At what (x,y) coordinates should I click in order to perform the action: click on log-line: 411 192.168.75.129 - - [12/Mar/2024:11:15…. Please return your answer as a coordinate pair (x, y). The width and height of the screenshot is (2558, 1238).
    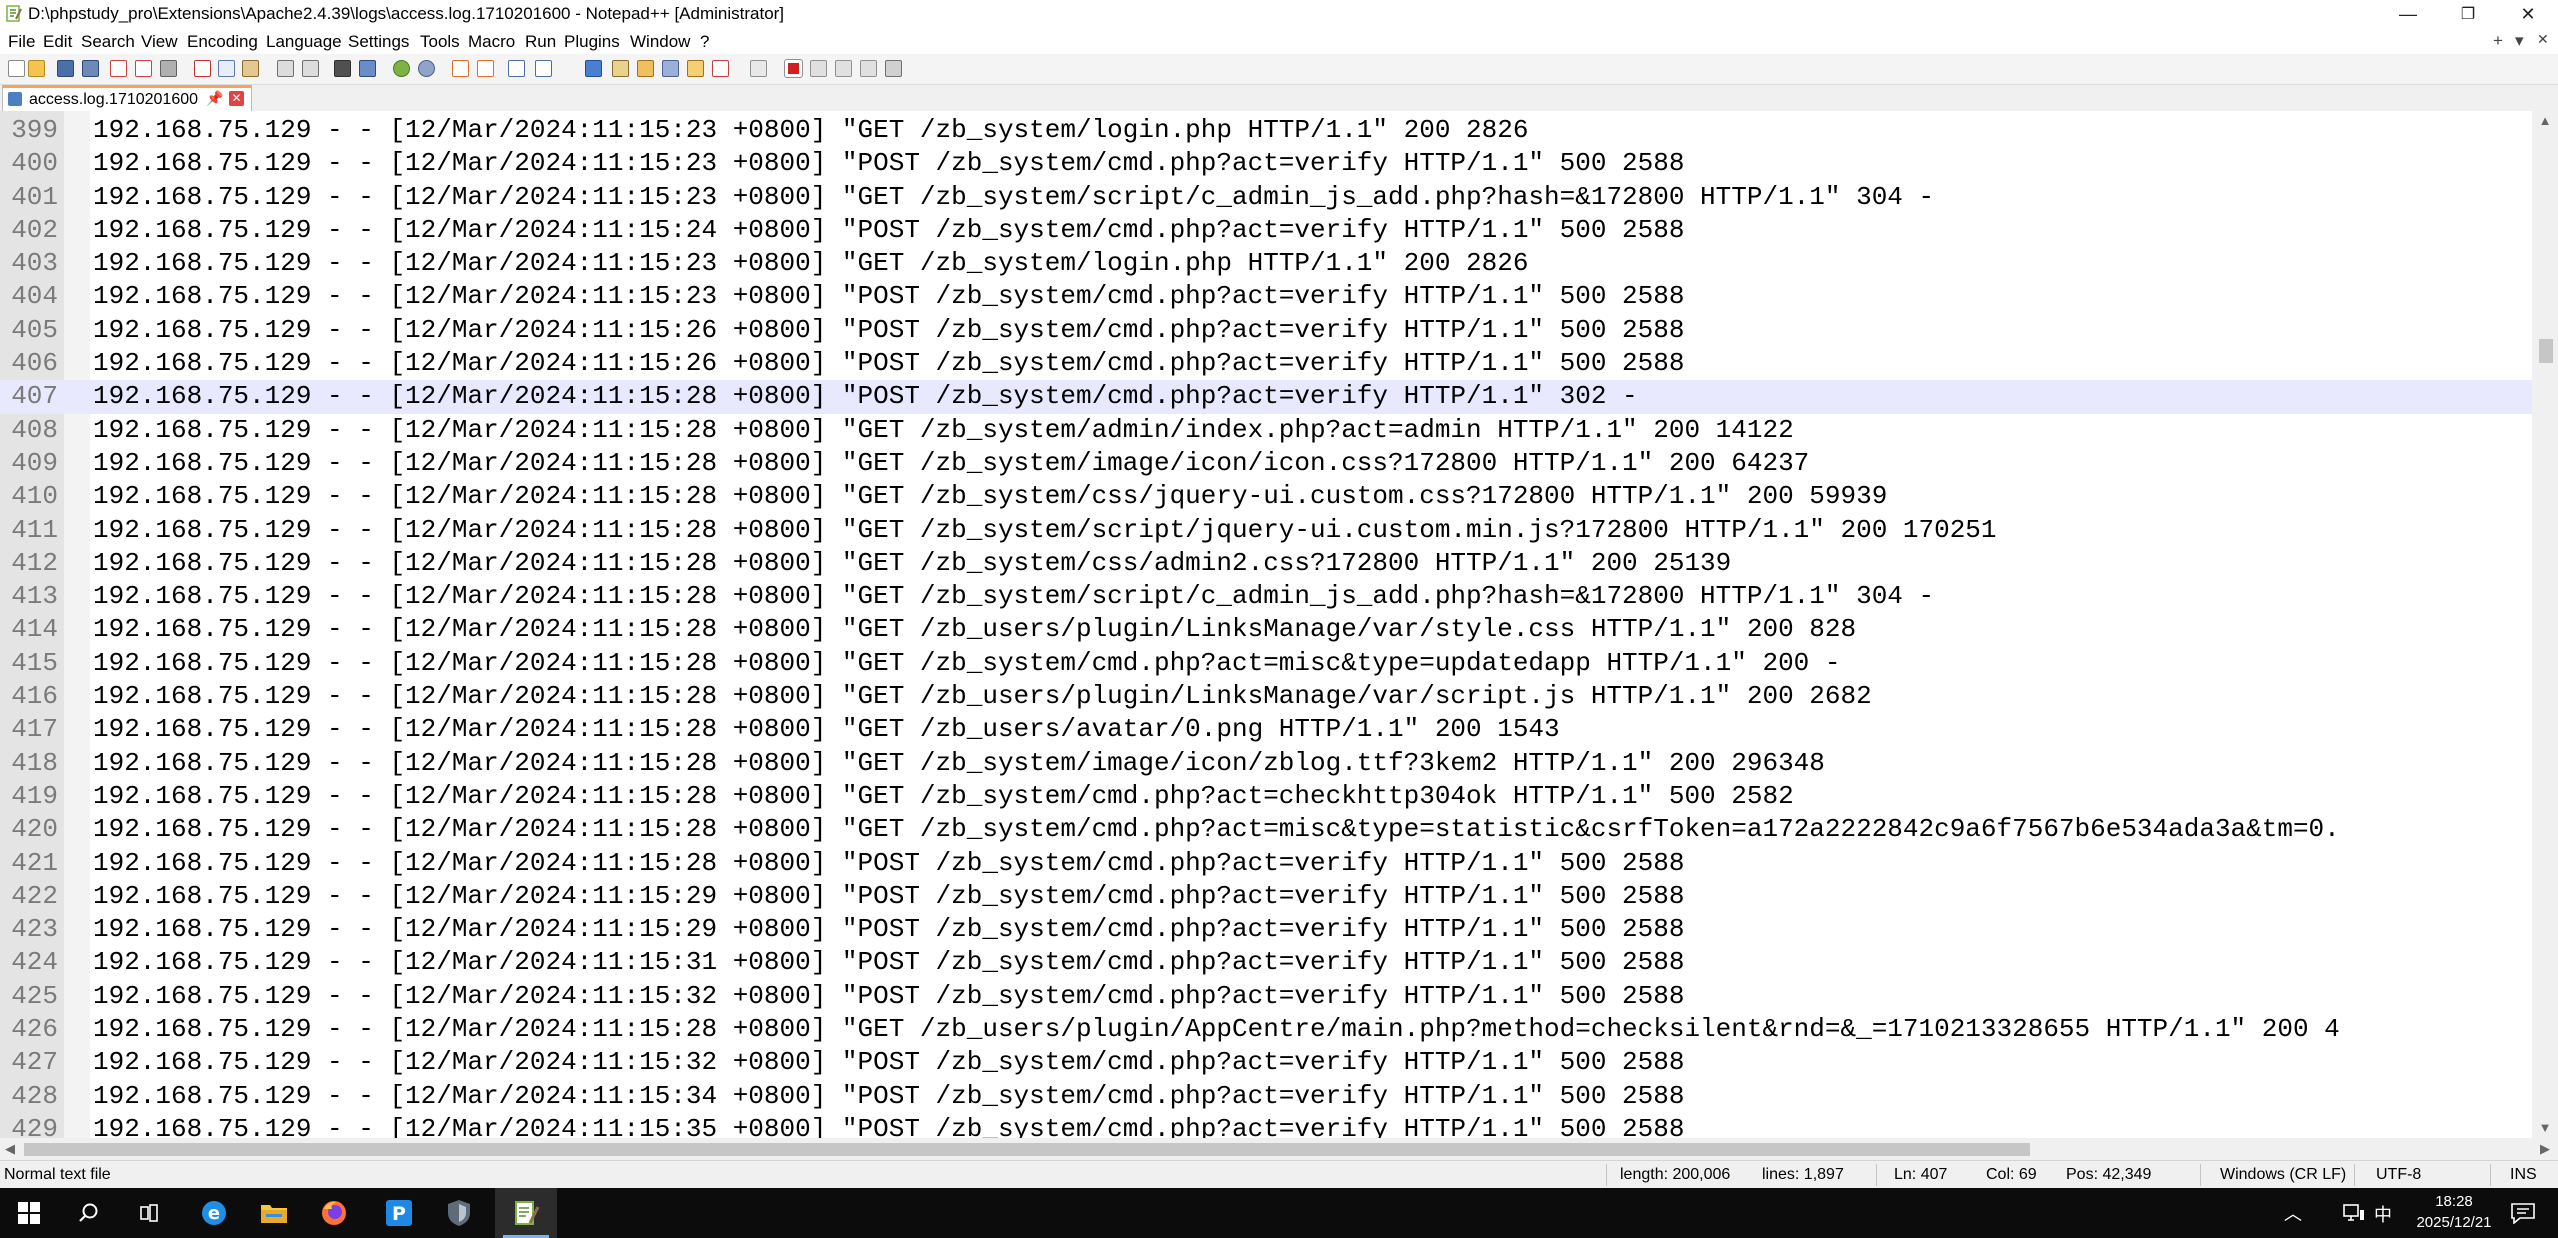
    Looking at the image, I should click on (1266, 530).